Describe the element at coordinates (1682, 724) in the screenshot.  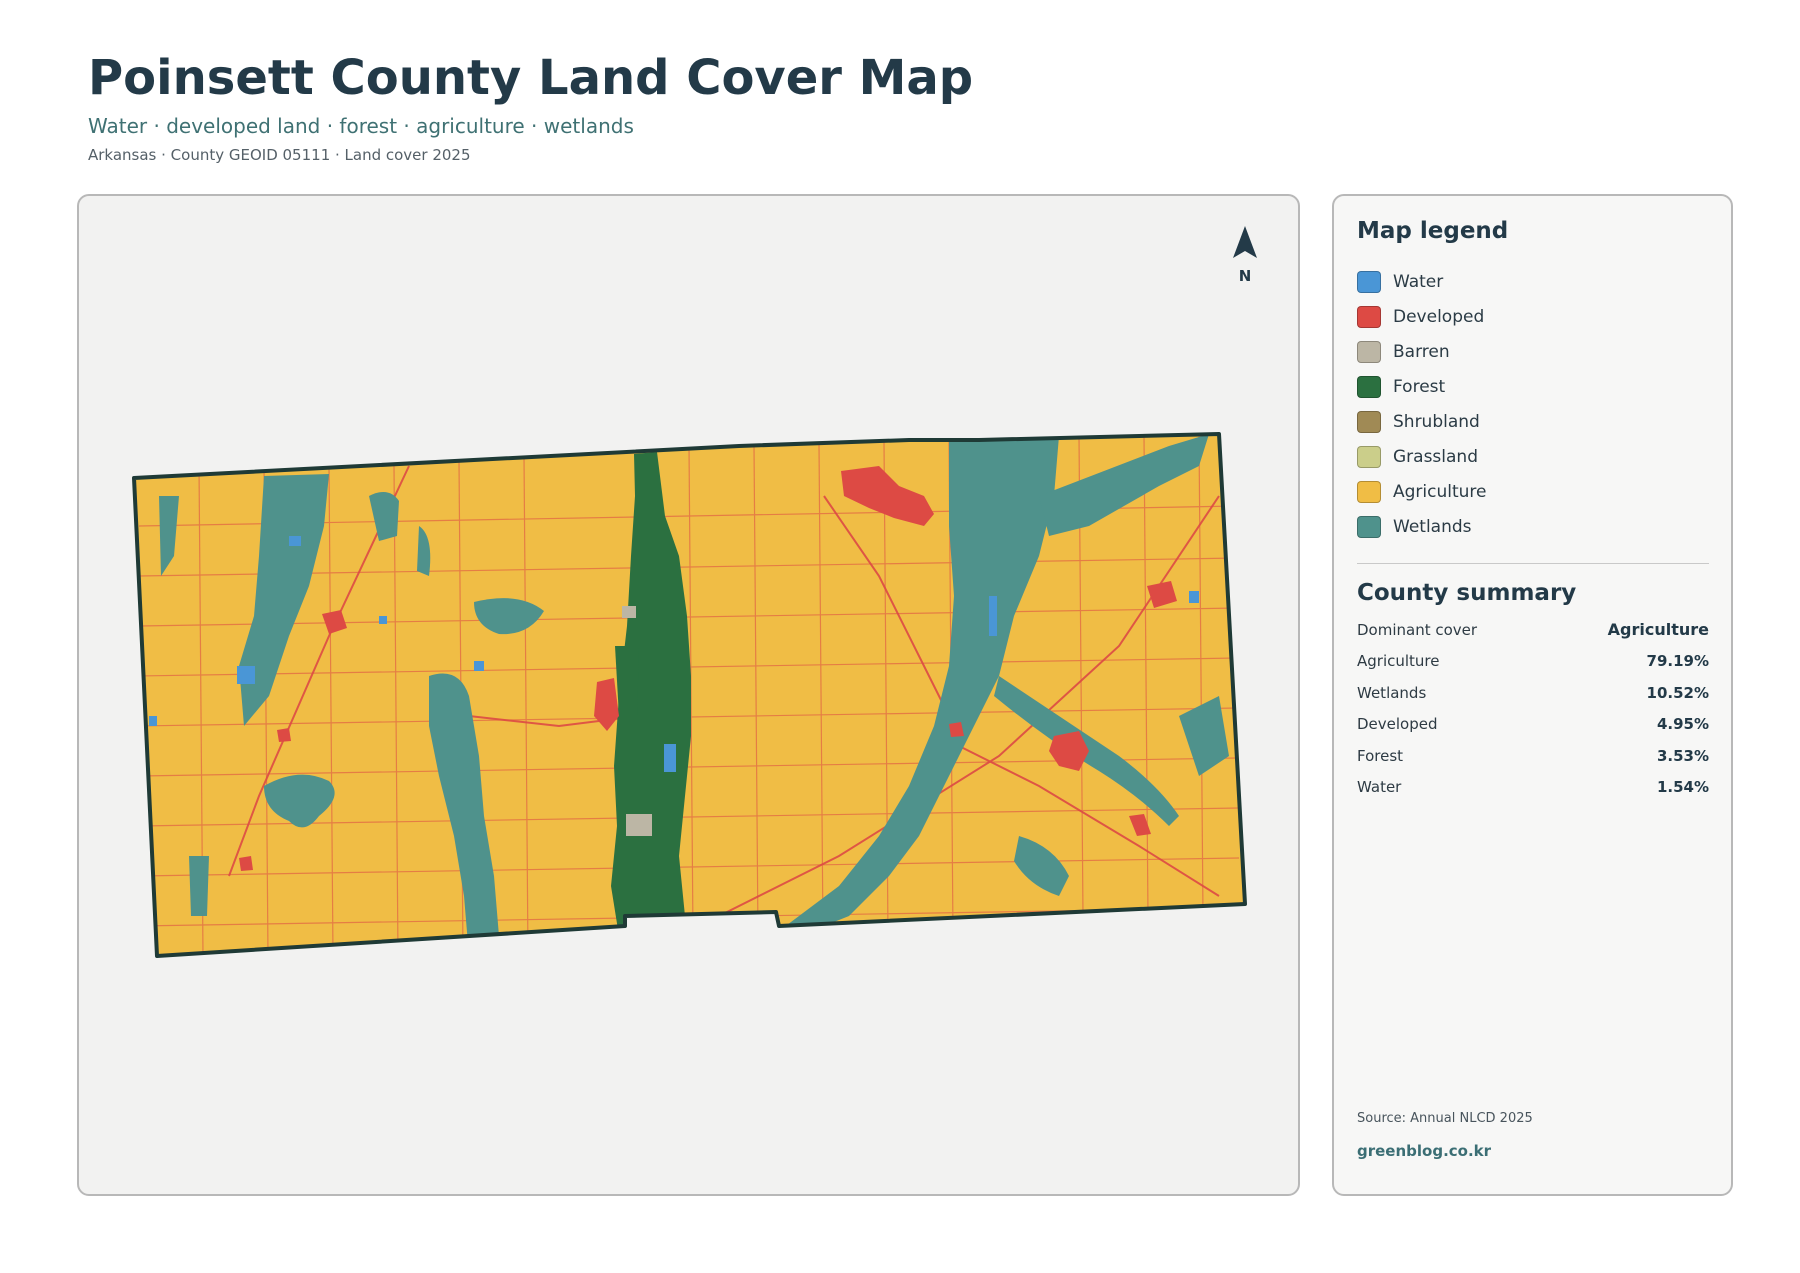
I see `summary-value: 4.95%` at that location.